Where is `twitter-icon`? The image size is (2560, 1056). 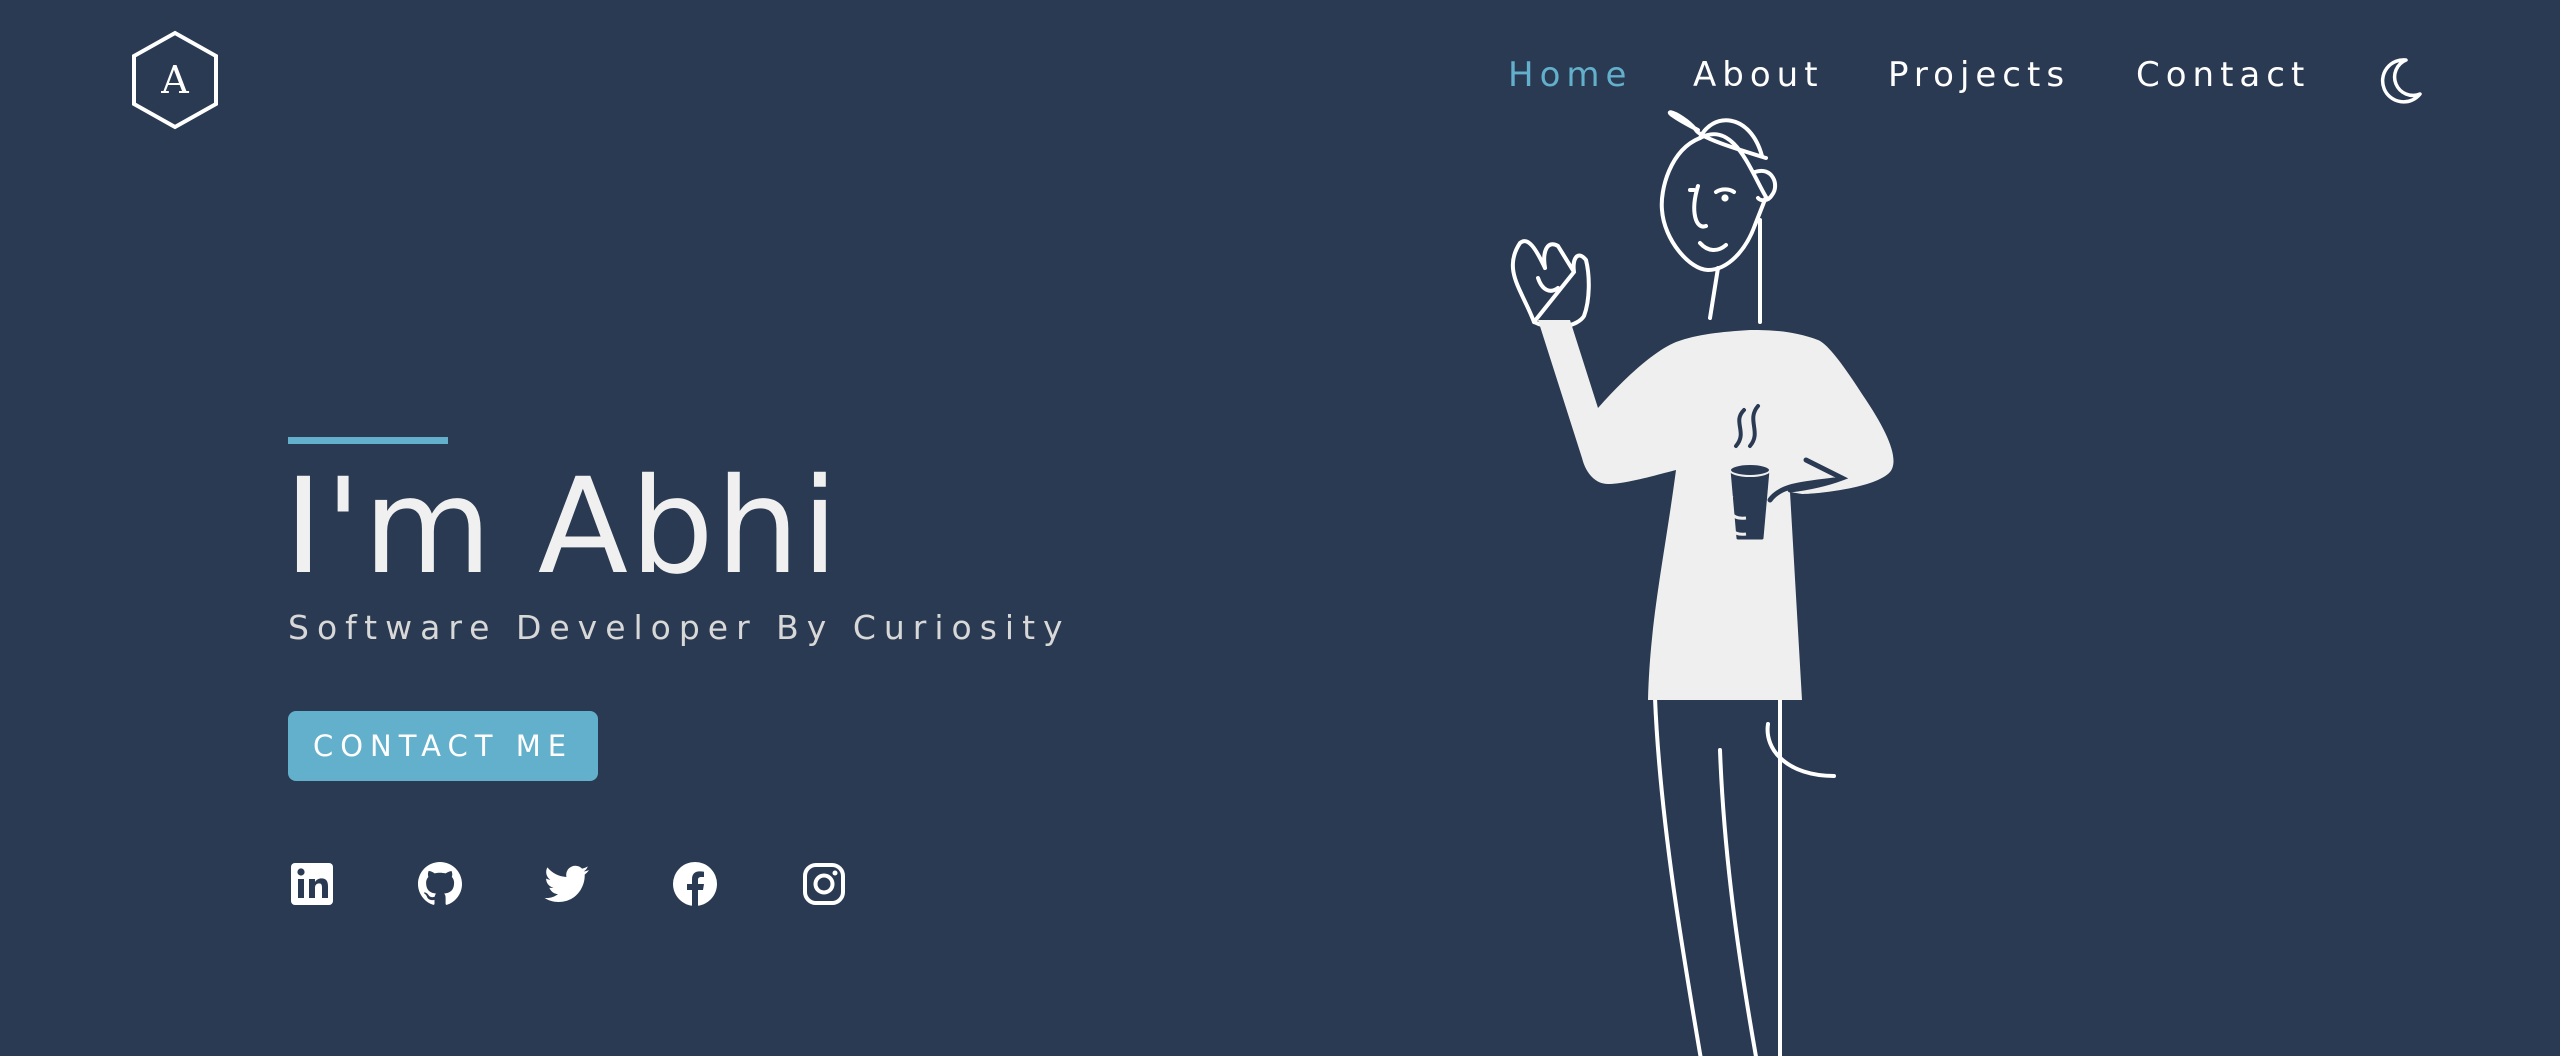
twitter-icon is located at coordinates (566, 883).